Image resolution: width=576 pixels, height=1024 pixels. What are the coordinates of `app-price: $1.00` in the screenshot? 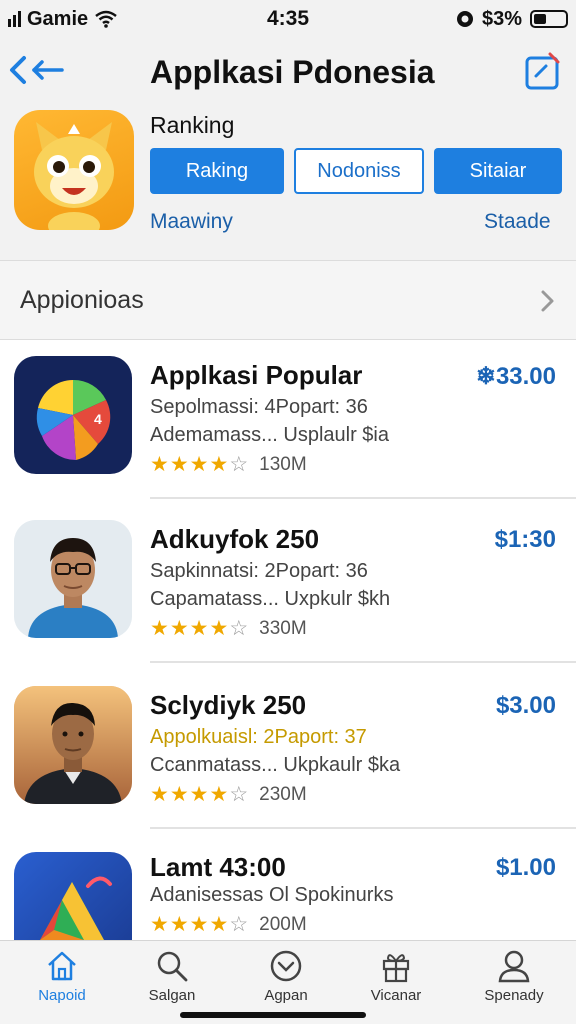 It's located at (526, 868).